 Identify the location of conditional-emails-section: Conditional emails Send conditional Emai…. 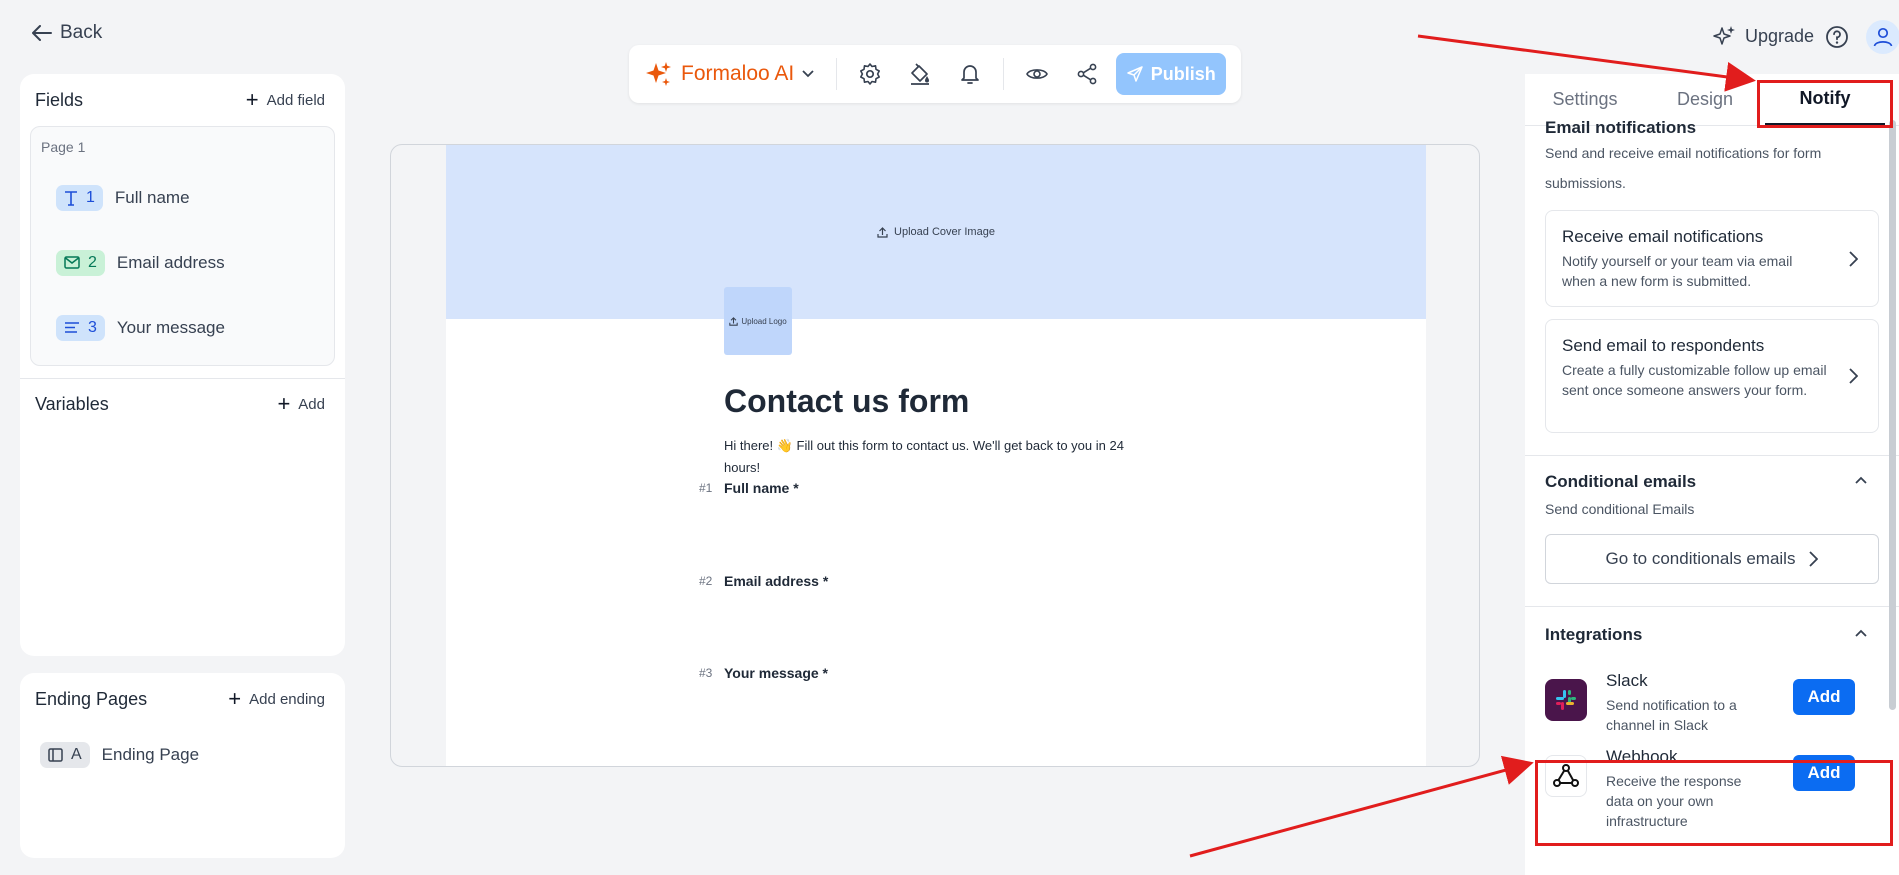
(1712, 520).